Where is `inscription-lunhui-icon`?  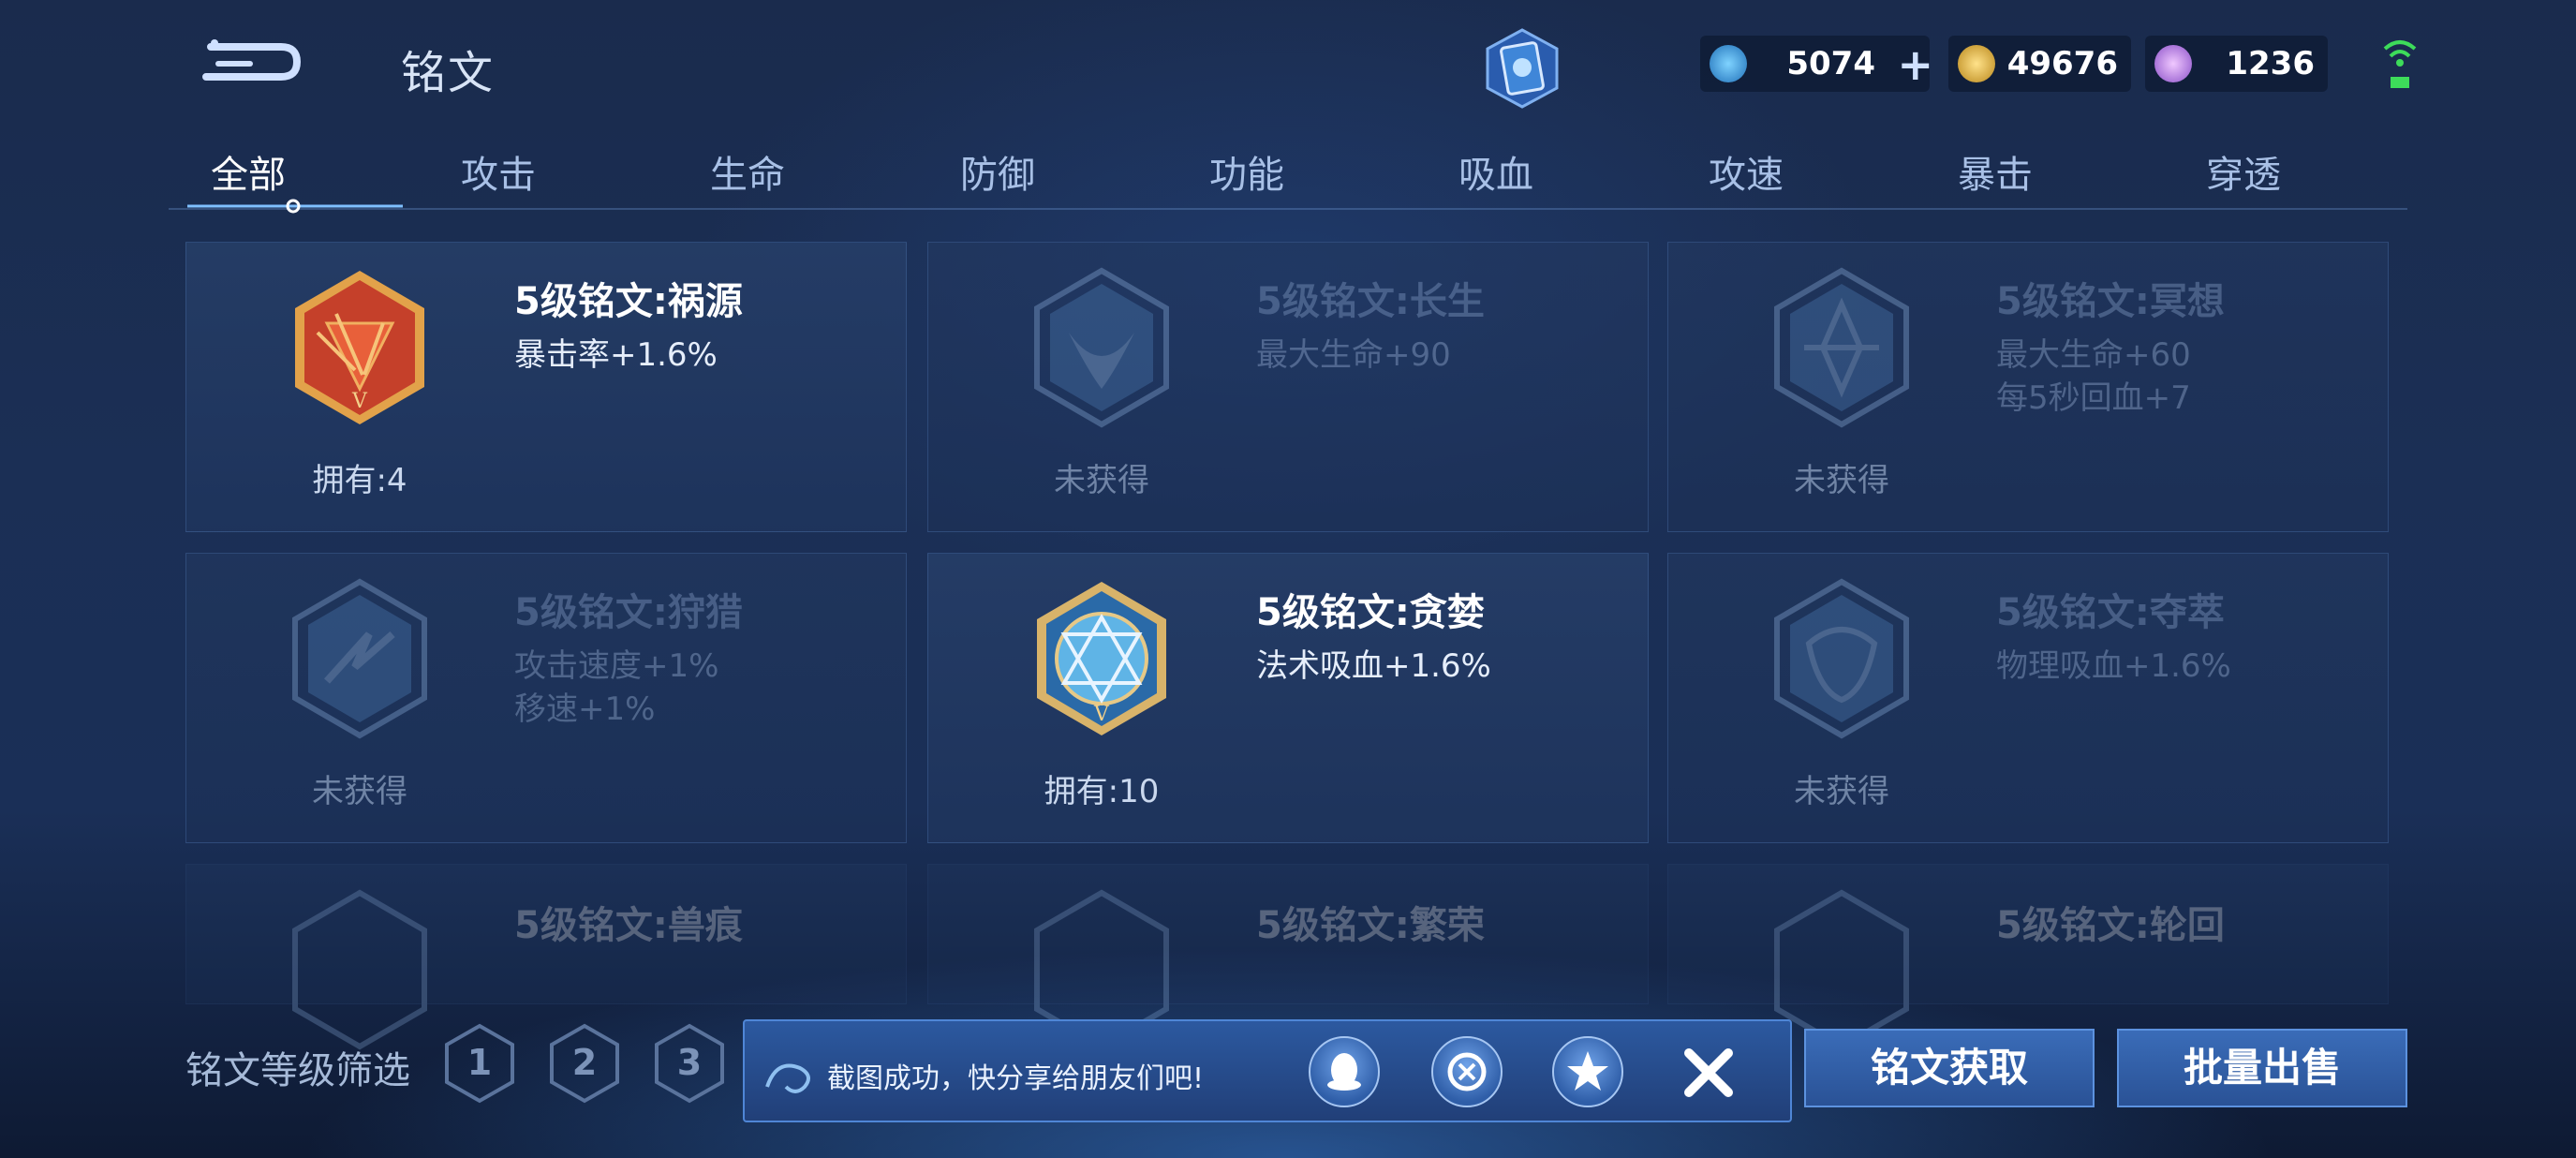
inscription-lunhui-icon is located at coordinates (1841, 969).